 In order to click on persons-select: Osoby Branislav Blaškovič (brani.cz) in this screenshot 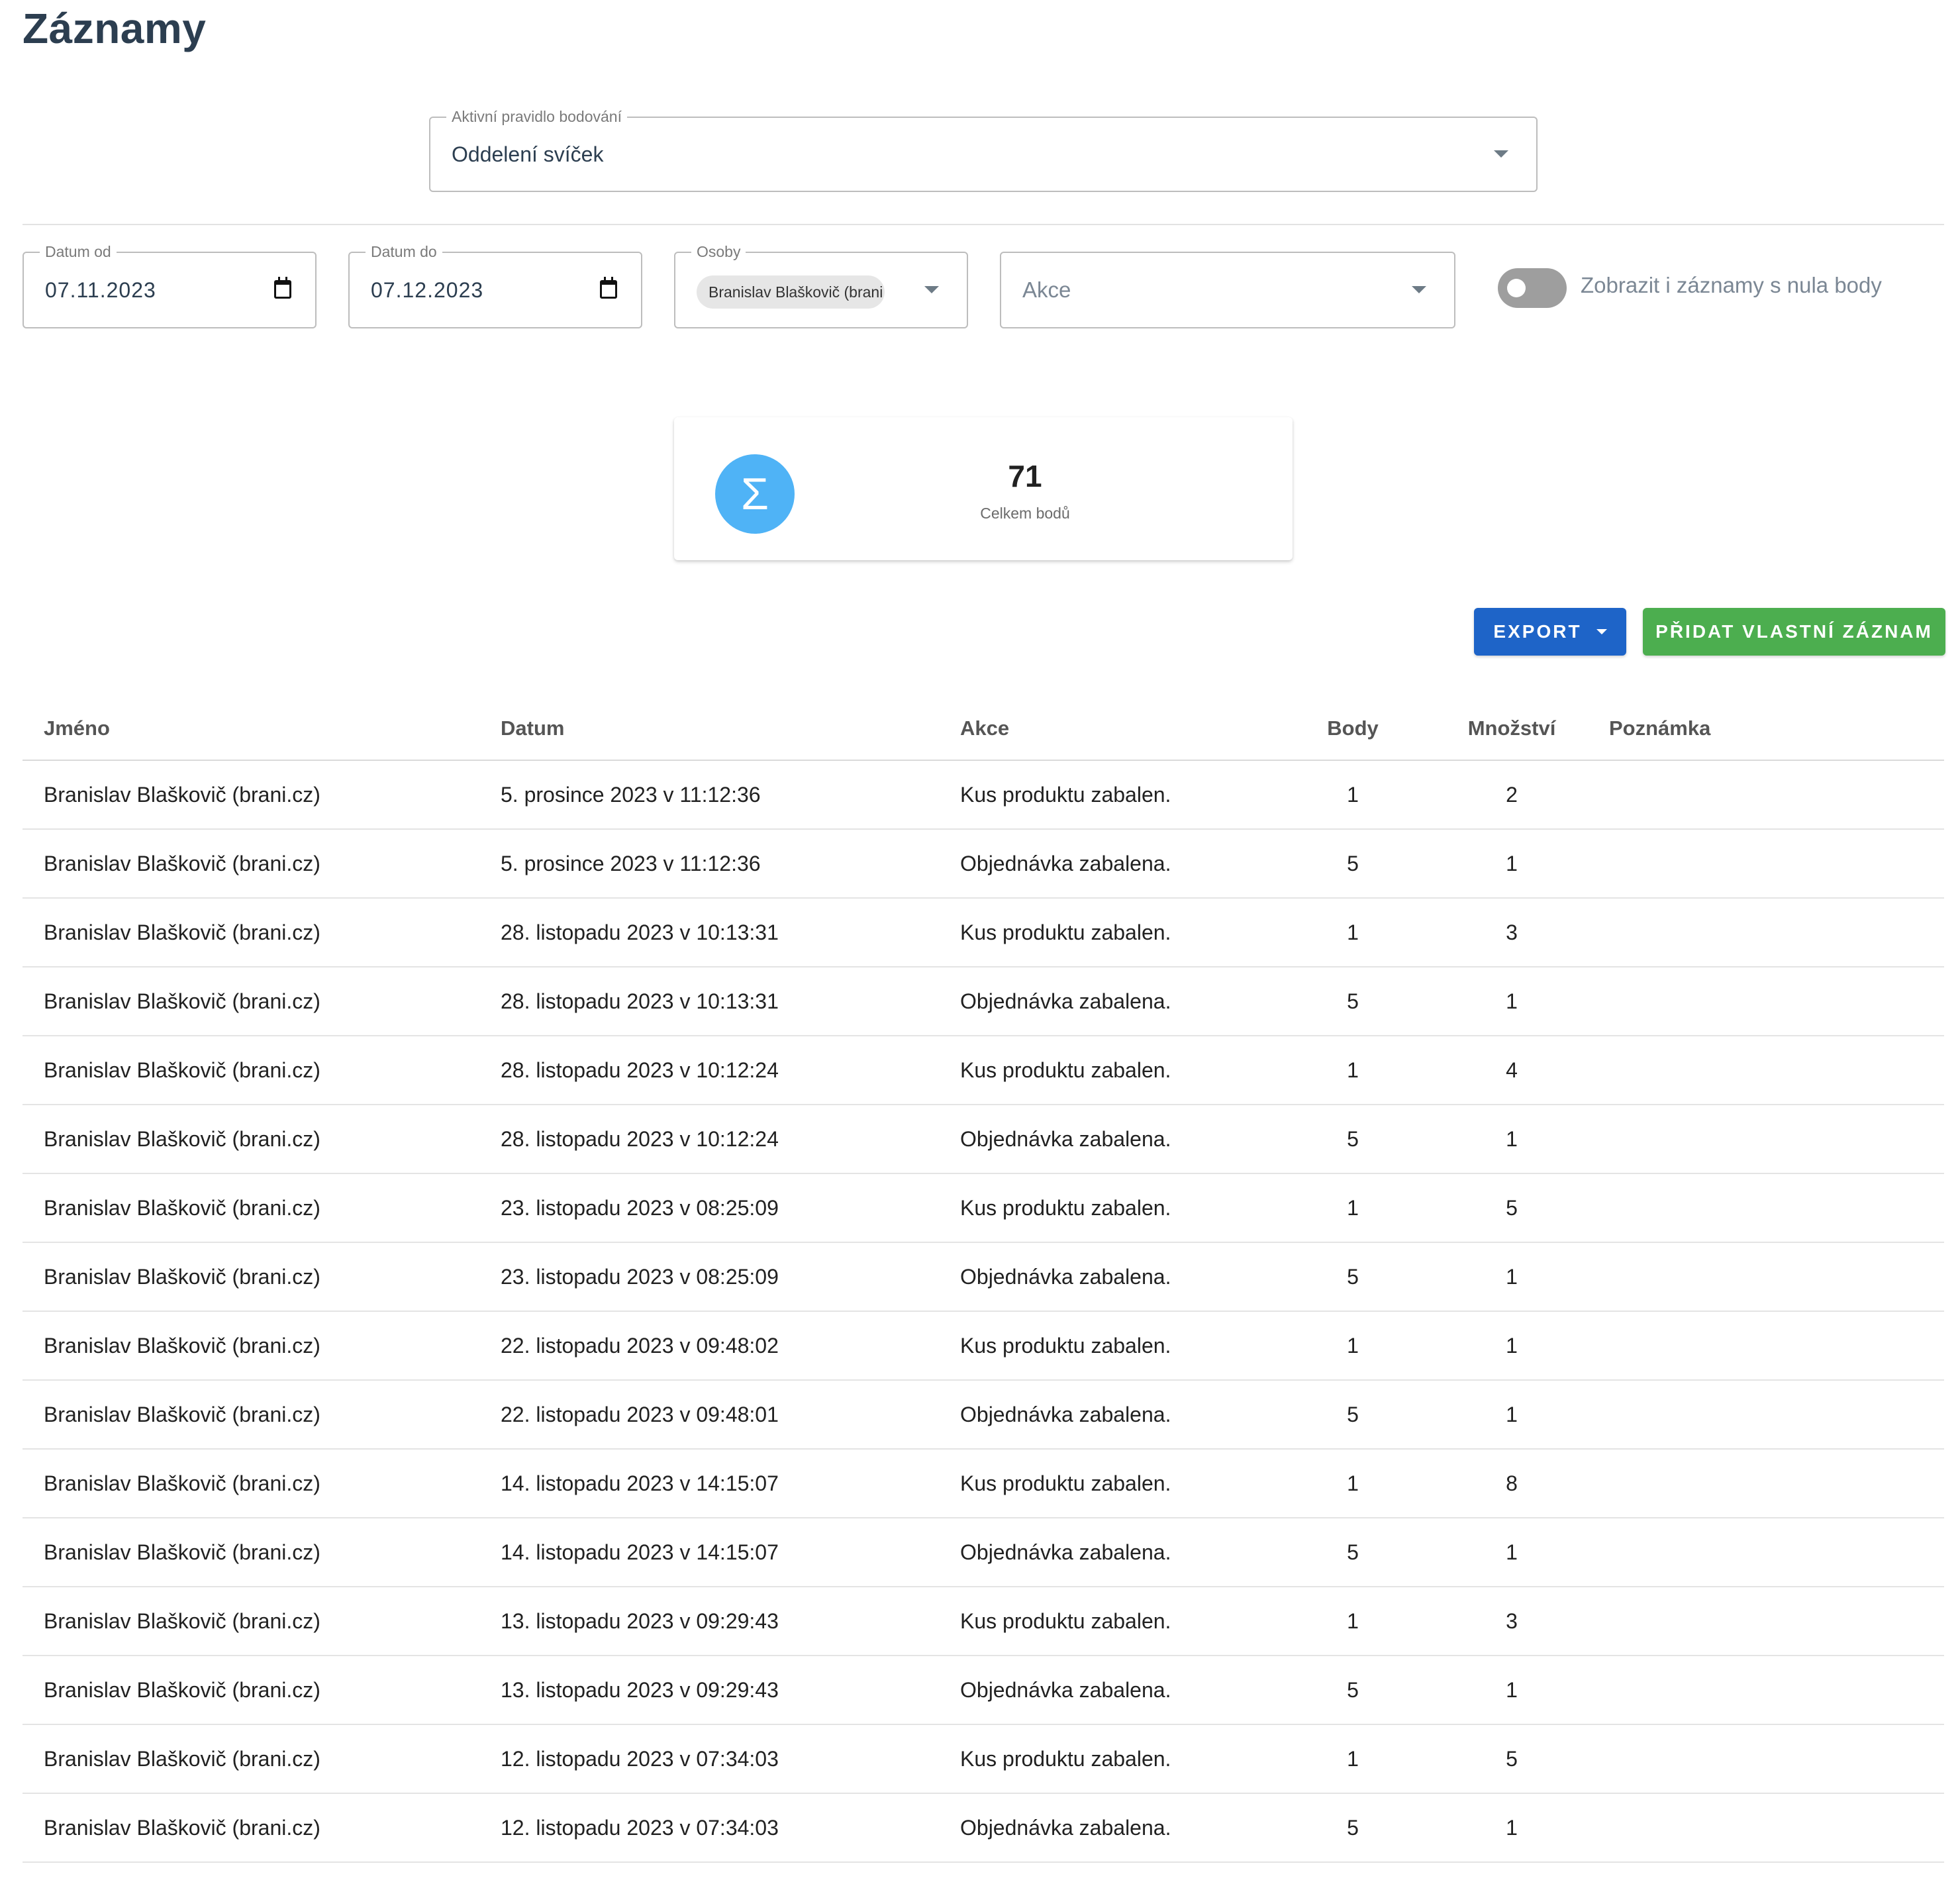, I will do `click(821, 285)`.